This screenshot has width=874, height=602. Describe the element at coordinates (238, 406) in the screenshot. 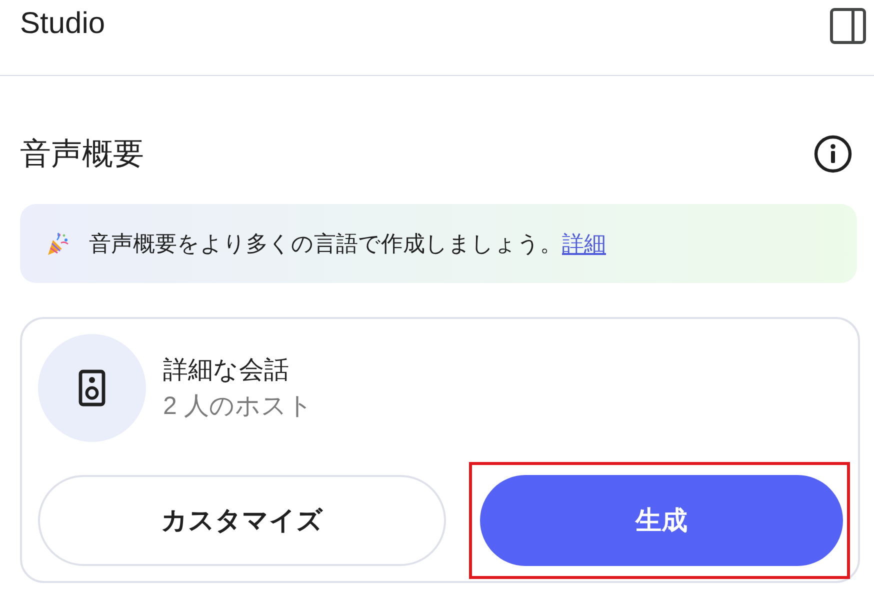

I see `format-subtitle: 2 人のホスト` at that location.